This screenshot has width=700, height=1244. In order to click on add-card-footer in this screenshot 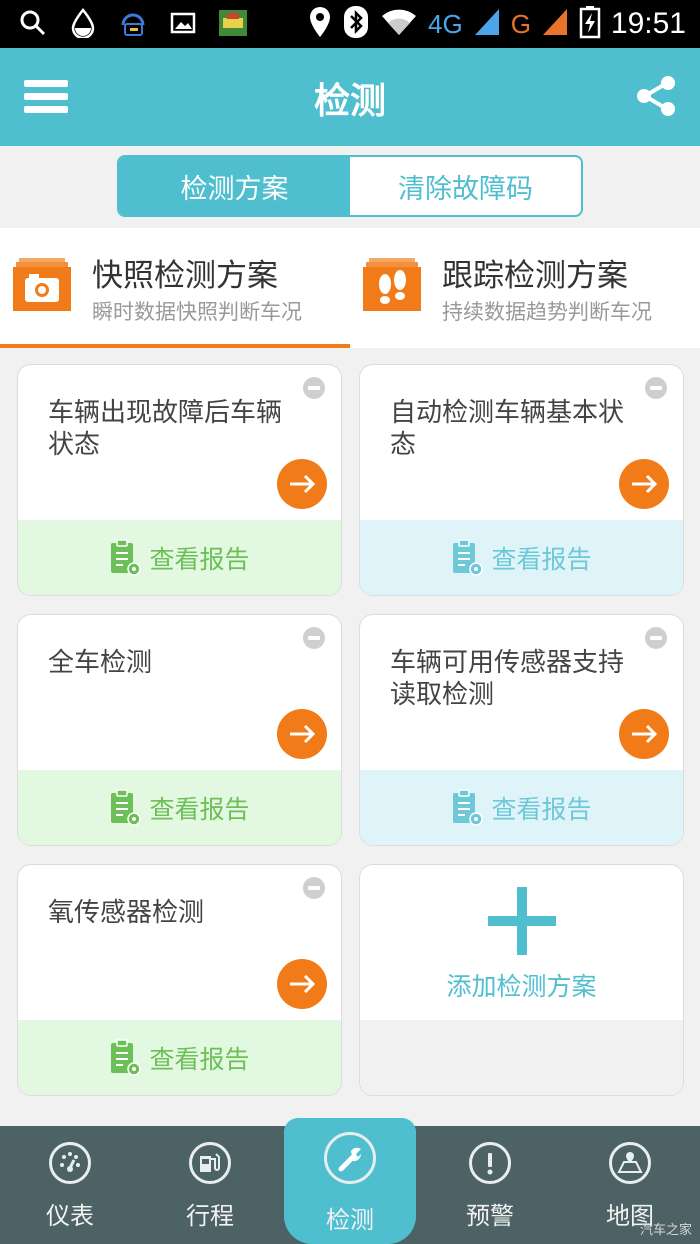, I will do `click(521, 1057)`.